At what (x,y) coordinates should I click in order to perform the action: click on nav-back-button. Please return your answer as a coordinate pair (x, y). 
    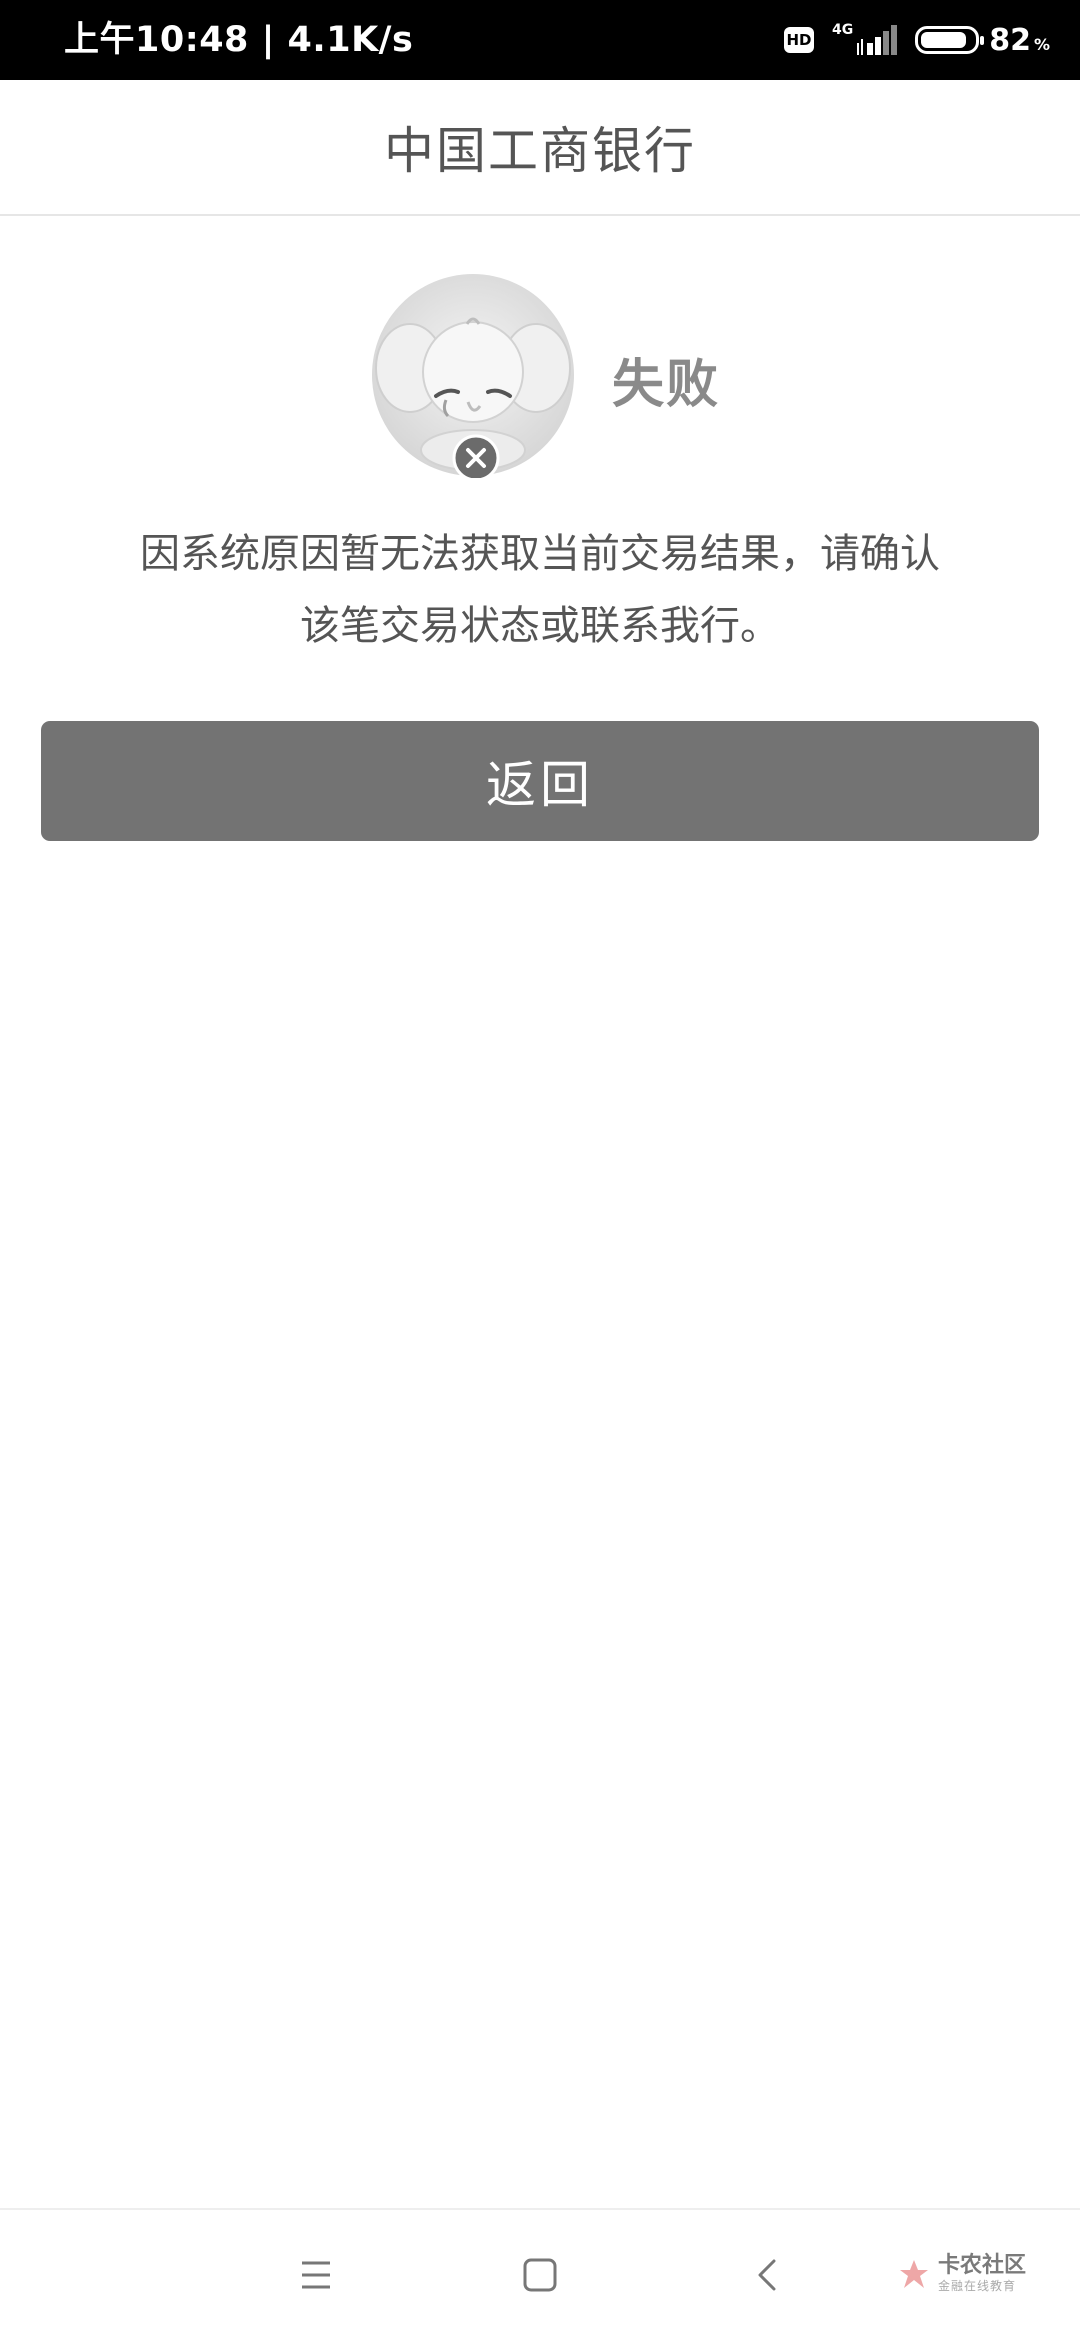
    Looking at the image, I should click on (768, 2275).